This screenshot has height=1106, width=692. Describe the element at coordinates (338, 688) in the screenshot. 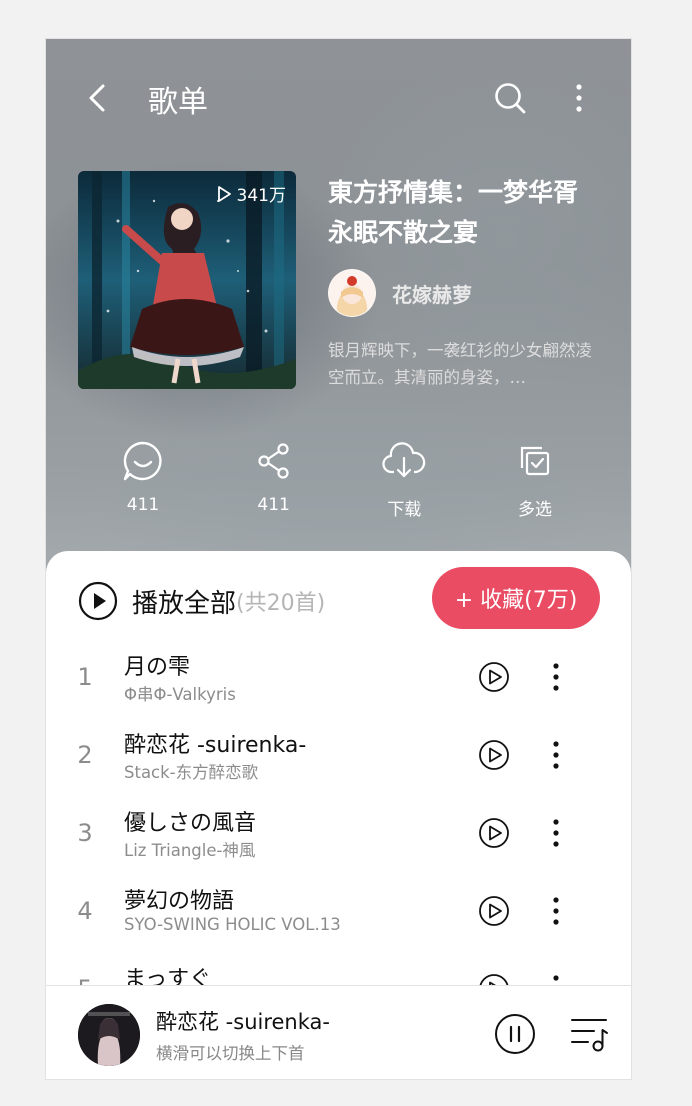

I see `song-row: 1 月の雫 Φ串Φ-Valkyris` at that location.